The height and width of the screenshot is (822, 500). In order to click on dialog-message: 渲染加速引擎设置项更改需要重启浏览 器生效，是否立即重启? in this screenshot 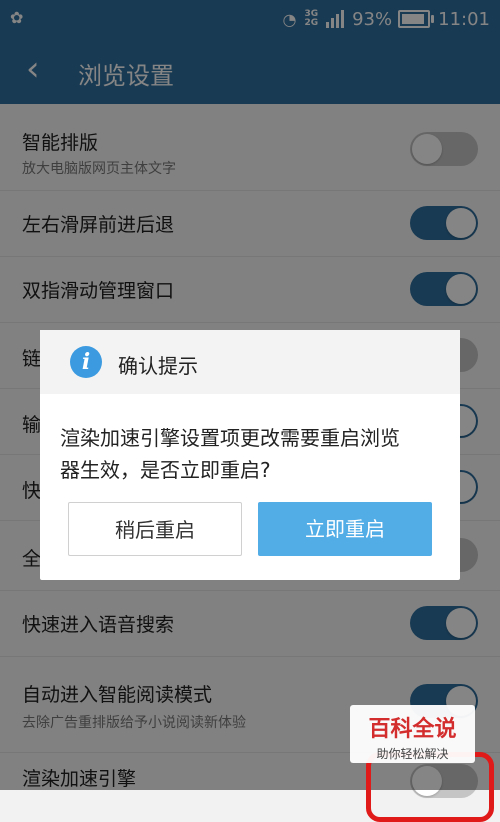, I will do `click(250, 454)`.